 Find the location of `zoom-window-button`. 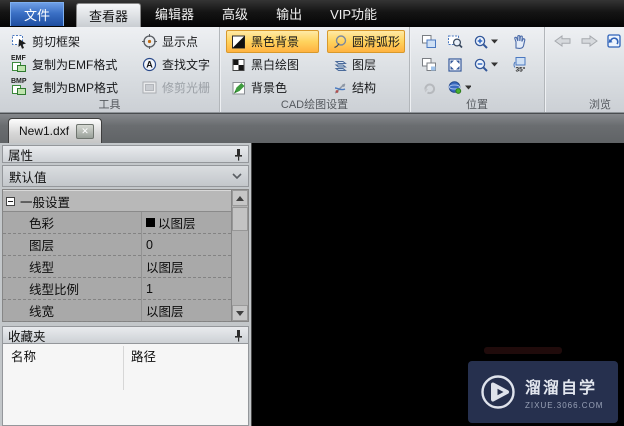

zoom-window-button is located at coordinates (459, 42).